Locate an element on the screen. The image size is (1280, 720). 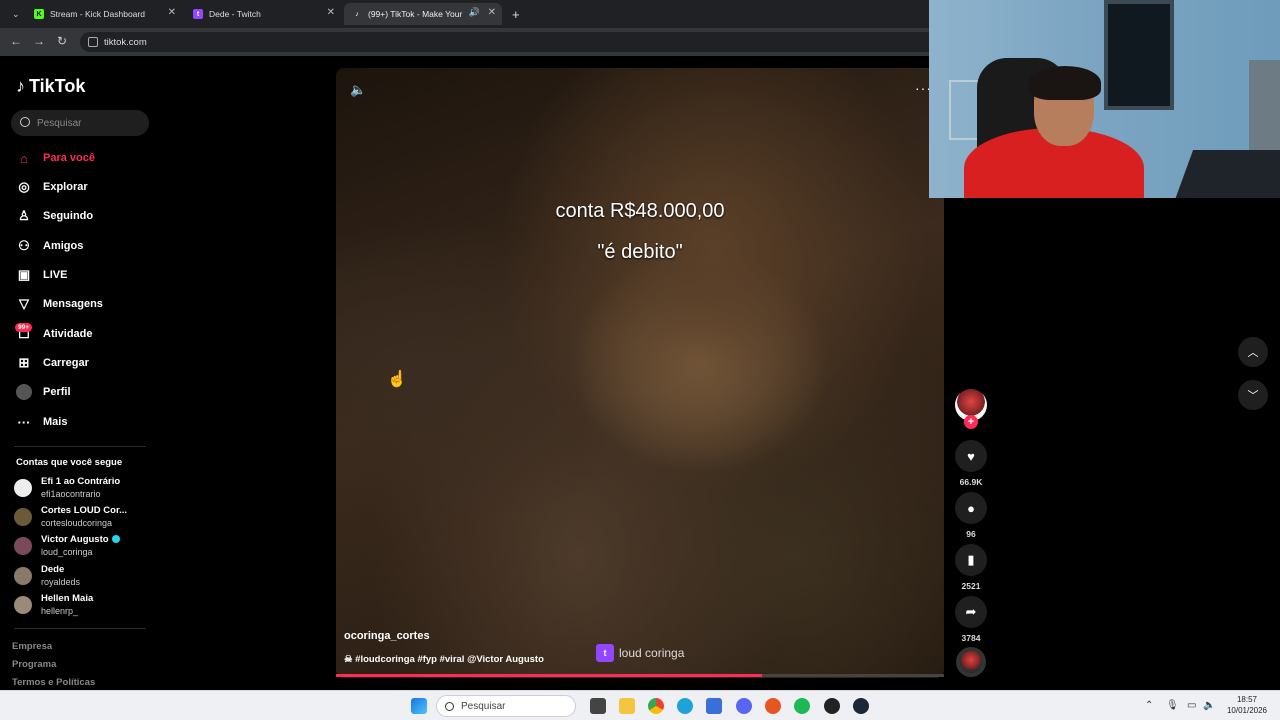
like-button: ♥ 66.9K is located at coordinates (971, 463).